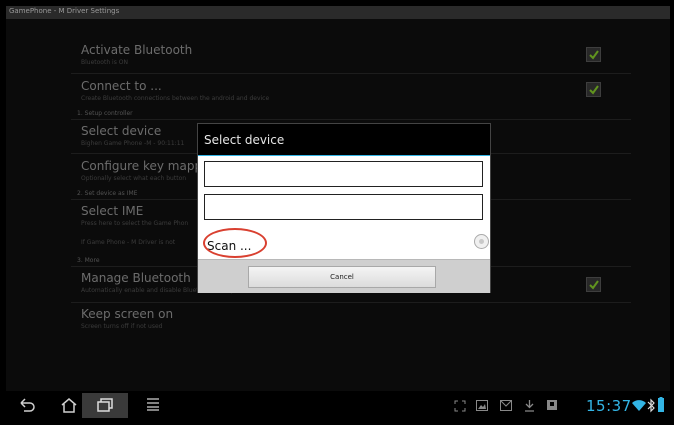 The height and width of the screenshot is (425, 674). I want to click on dialog-title: Select device, so click(244, 140).